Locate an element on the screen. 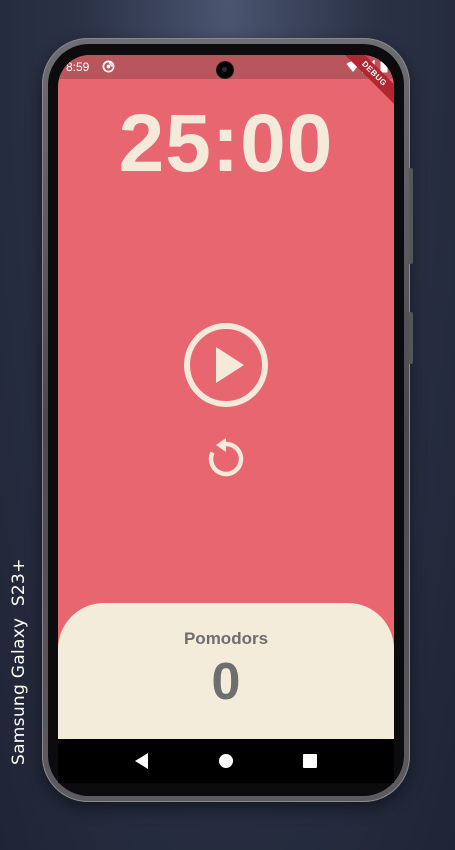  back-icon is located at coordinates (142, 761).